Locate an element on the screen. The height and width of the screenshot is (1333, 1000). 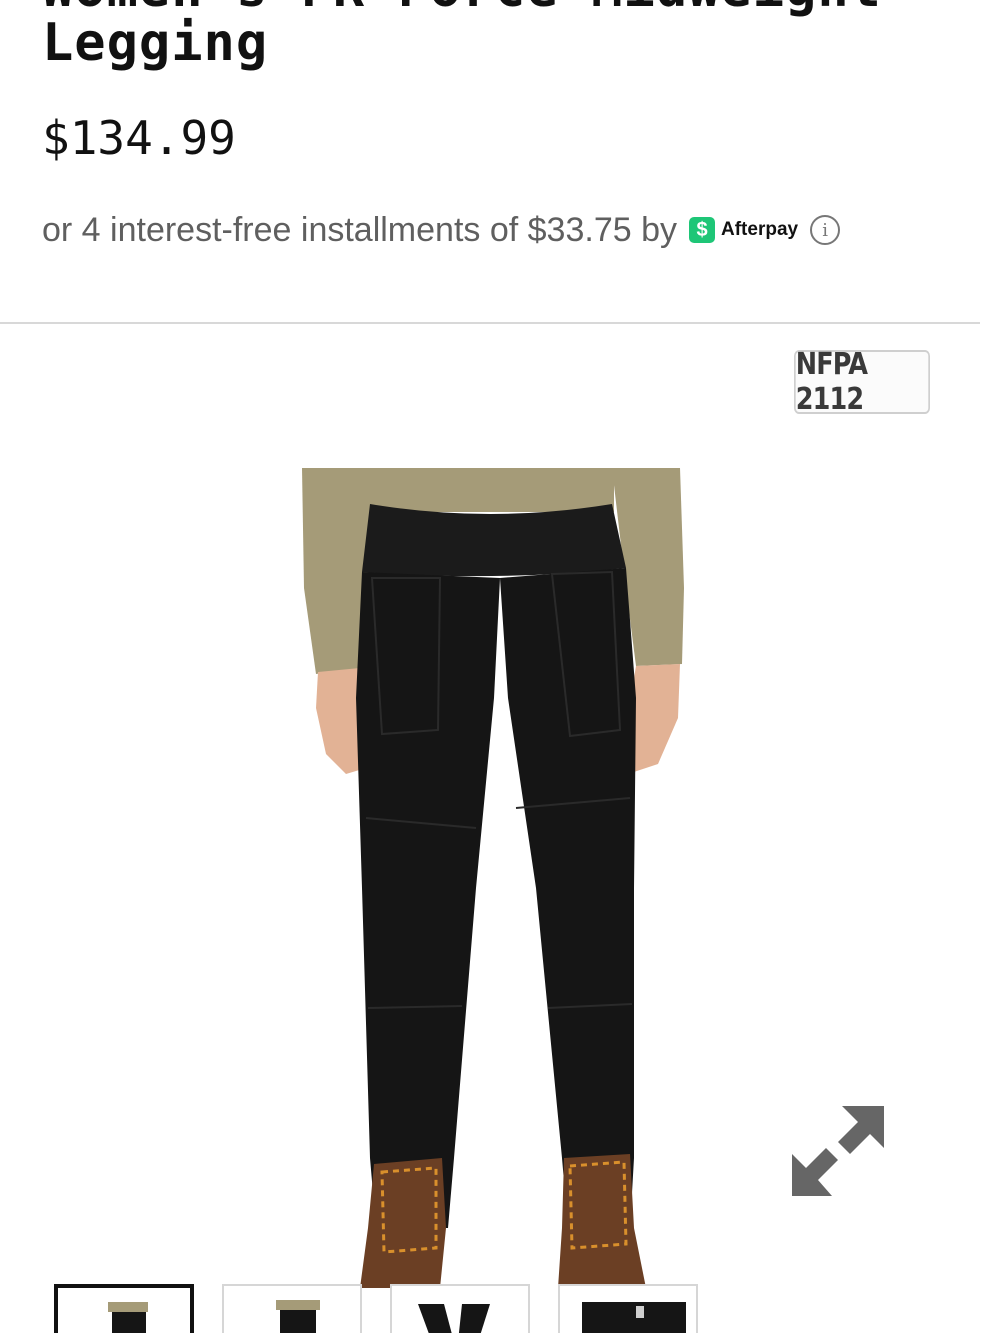
certification-badge: NFPA 2112 is located at coordinates (862, 382).